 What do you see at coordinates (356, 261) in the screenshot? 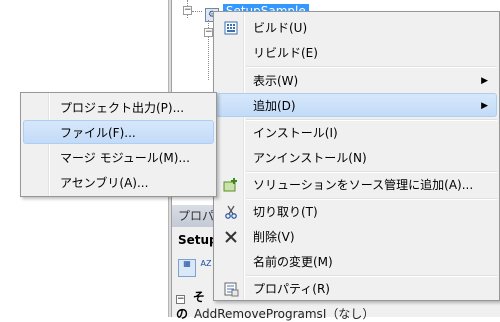
I see `menu-item-rename: 名前の変更(M)` at bounding box center [356, 261].